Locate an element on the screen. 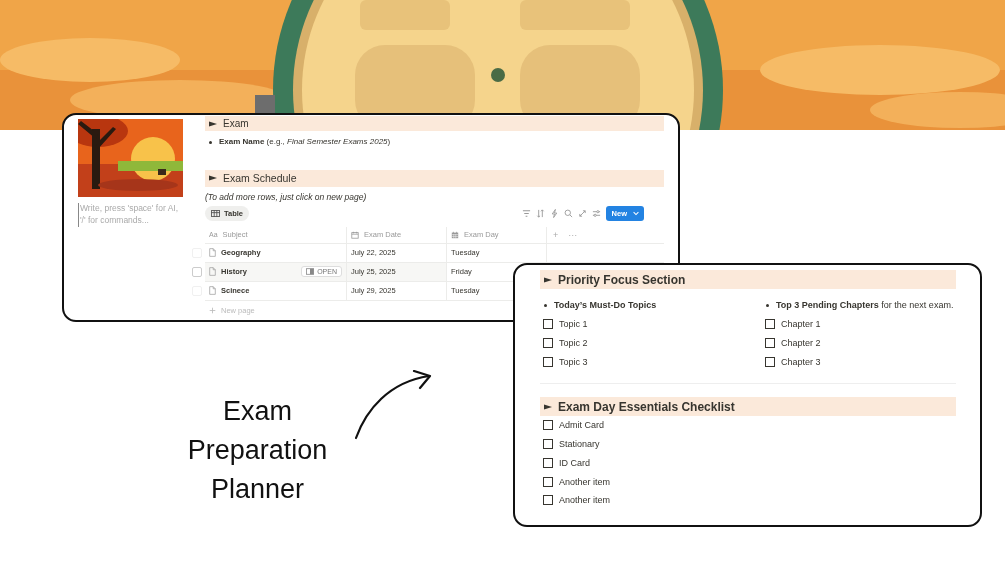  task-text: Chapter 2 is located at coordinates (801, 343).